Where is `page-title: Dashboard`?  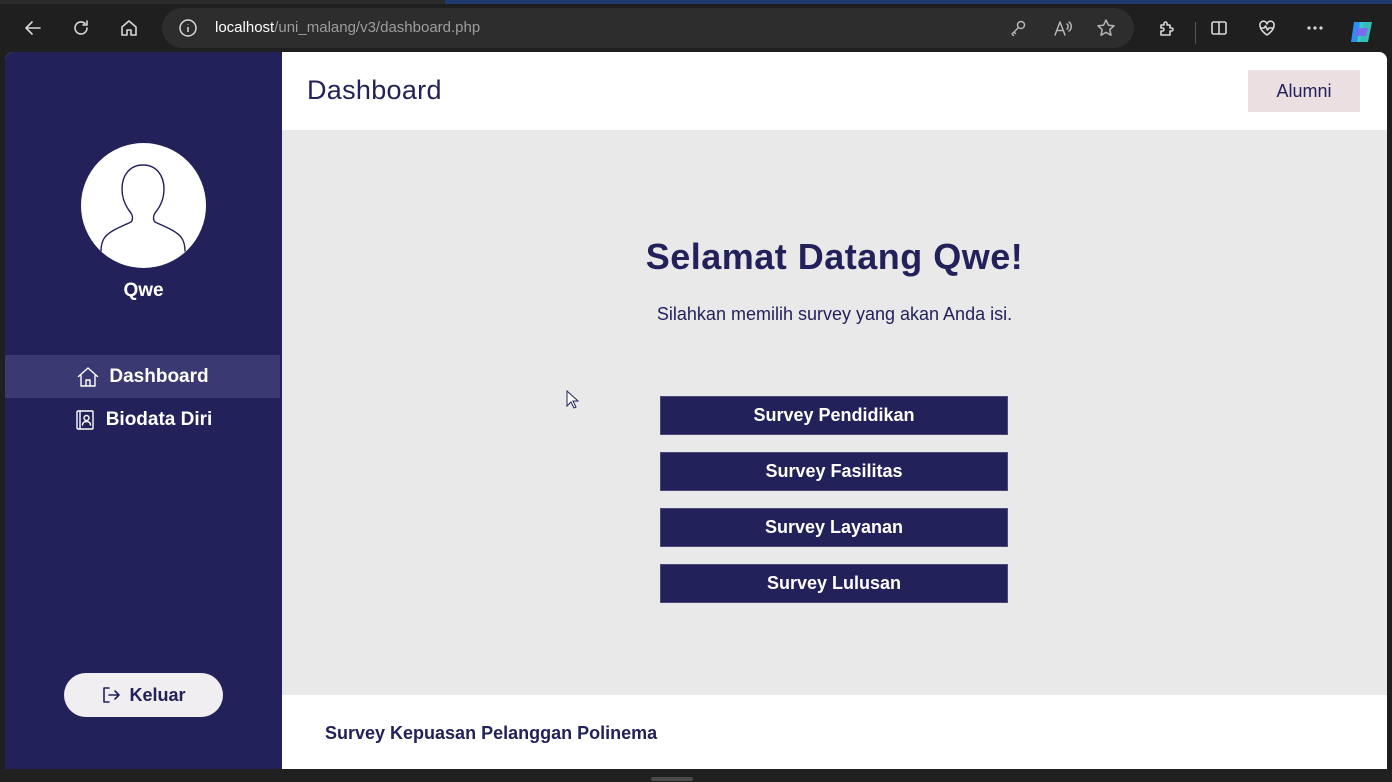
page-title: Dashboard is located at coordinates (374, 90).